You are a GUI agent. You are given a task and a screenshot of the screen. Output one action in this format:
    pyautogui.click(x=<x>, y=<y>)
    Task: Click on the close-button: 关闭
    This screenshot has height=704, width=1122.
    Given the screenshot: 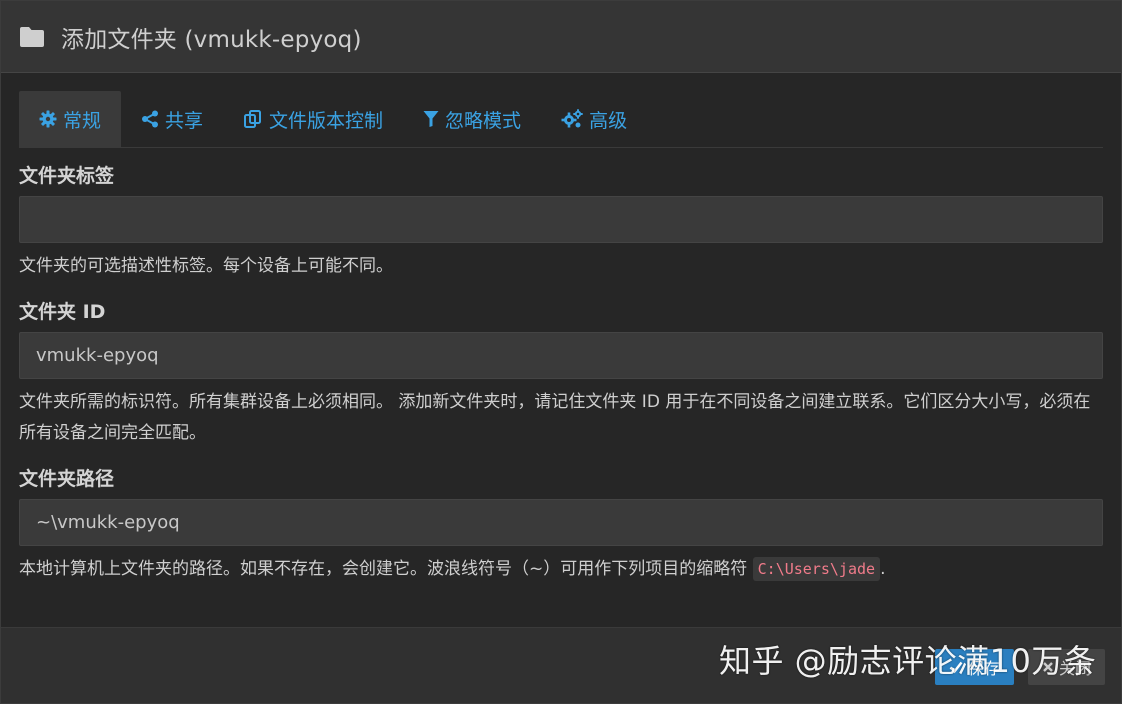 What is the action you would take?
    pyautogui.click(x=1067, y=667)
    